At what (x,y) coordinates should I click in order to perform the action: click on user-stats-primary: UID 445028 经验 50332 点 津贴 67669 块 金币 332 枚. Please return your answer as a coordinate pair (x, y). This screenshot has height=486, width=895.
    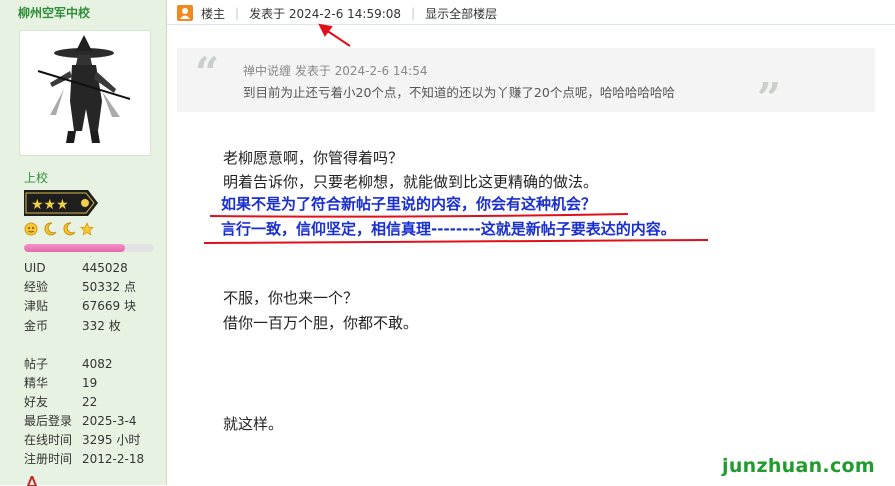
    Looking at the image, I should click on (94, 297).